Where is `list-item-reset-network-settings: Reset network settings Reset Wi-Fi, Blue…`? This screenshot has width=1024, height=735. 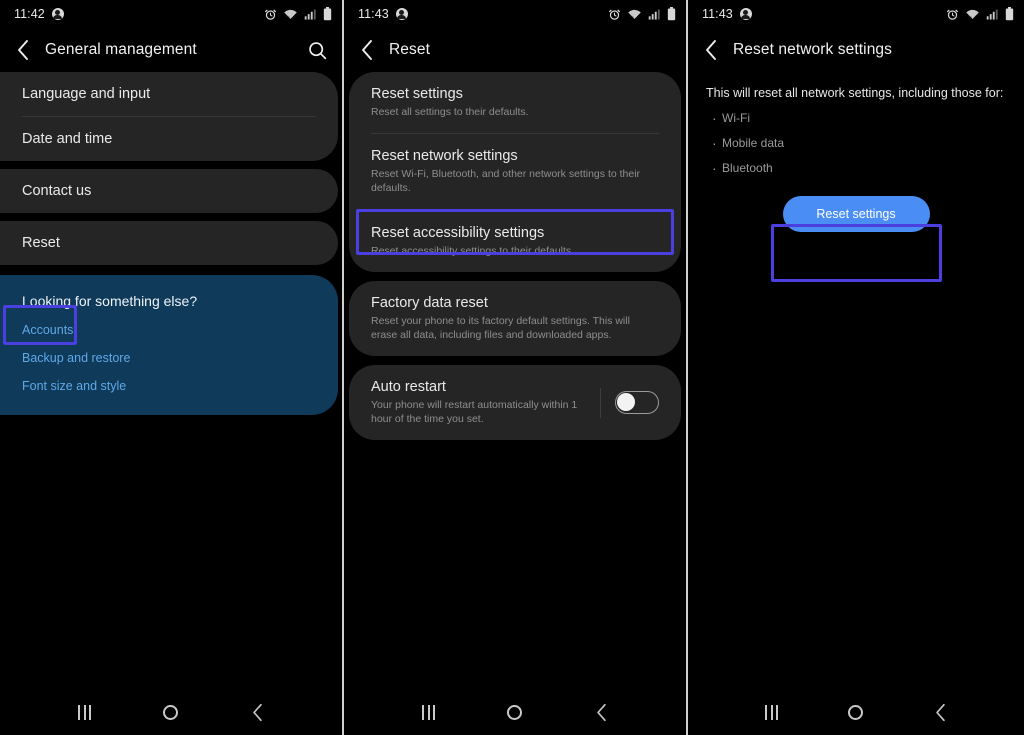 list-item-reset-network-settings: Reset network settings Reset Wi-Fi, Blue… is located at coordinates (515, 171).